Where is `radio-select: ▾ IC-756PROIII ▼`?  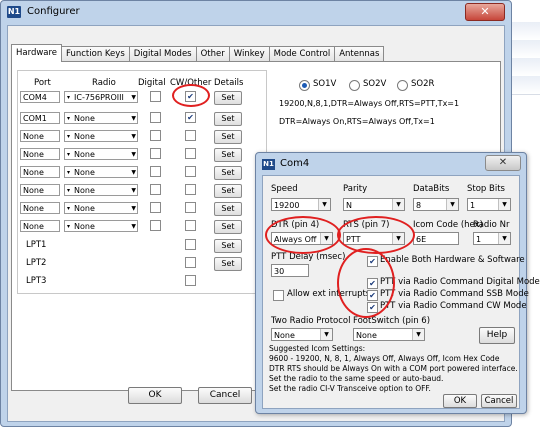
radio-select: ▾ IC-756PROIII ▼ is located at coordinates (101, 97).